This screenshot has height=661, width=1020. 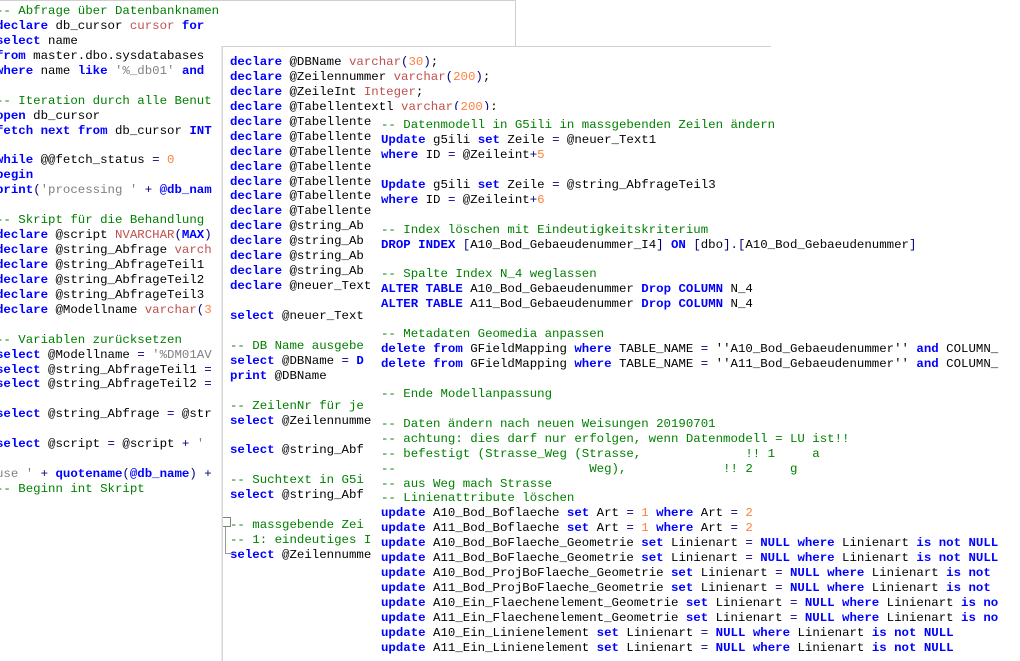 I want to click on code-line: -- Abfrage über Datenbanknamen, so click(x=109, y=11).